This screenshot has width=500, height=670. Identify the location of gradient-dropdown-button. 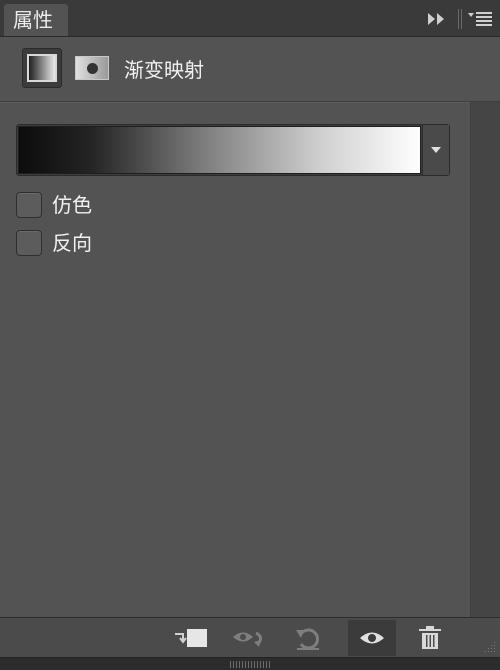
(435, 150).